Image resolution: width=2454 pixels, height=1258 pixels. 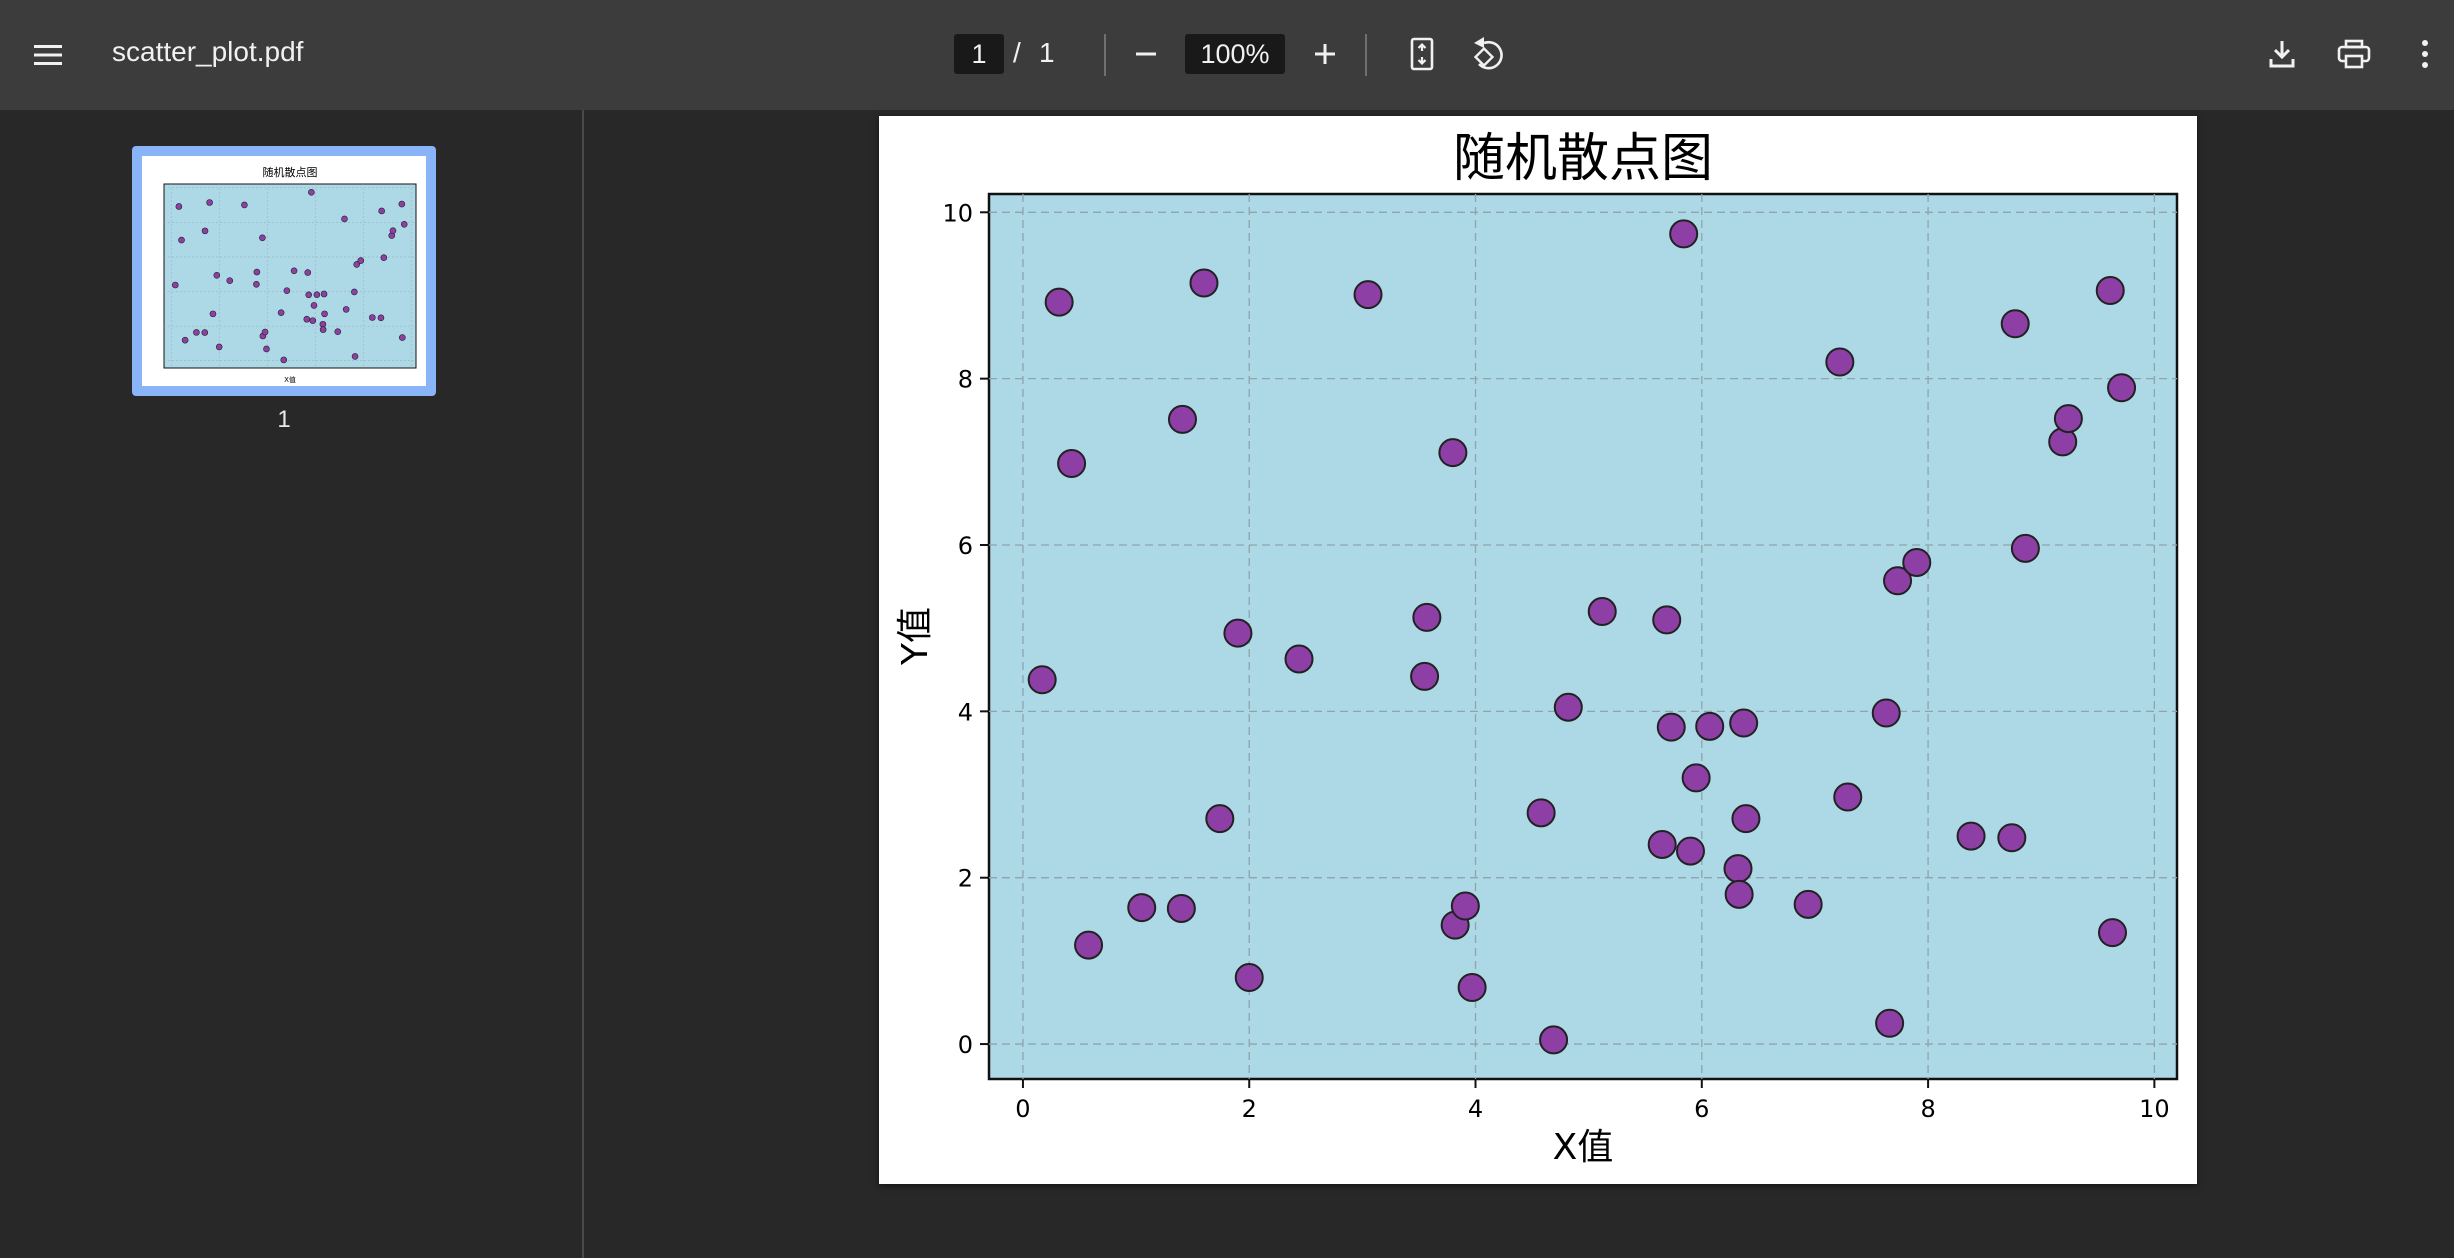 What do you see at coordinates (1366, 55) in the screenshot?
I see `toolbar-divider` at bounding box center [1366, 55].